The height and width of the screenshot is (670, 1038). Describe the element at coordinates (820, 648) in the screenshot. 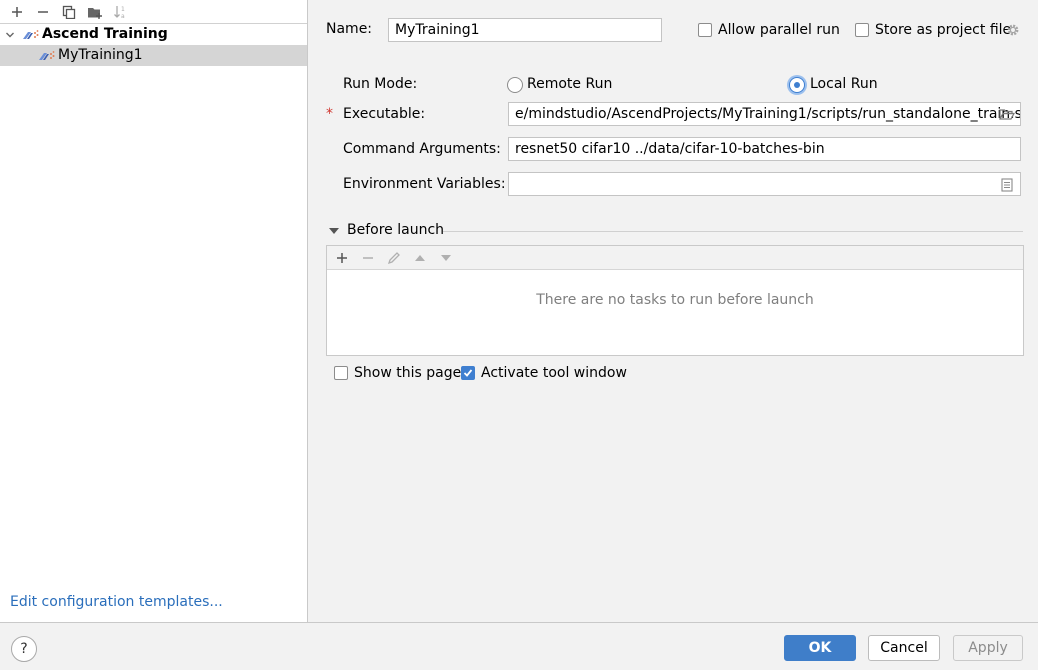

I see `ok-button: OK` at that location.